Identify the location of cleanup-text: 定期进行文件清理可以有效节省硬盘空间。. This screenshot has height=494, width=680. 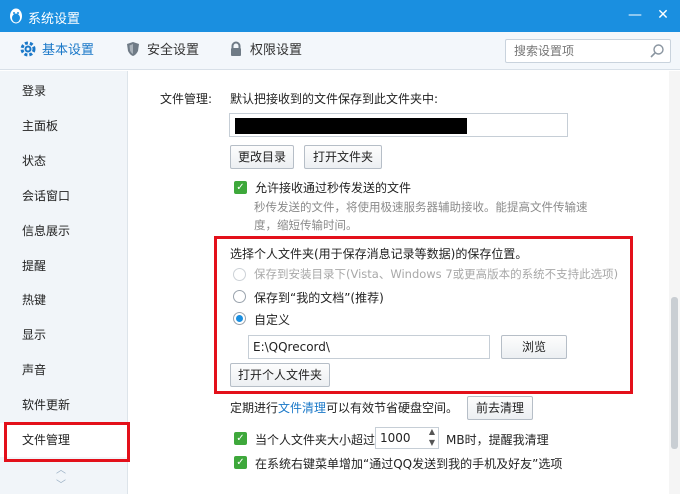
(344, 407).